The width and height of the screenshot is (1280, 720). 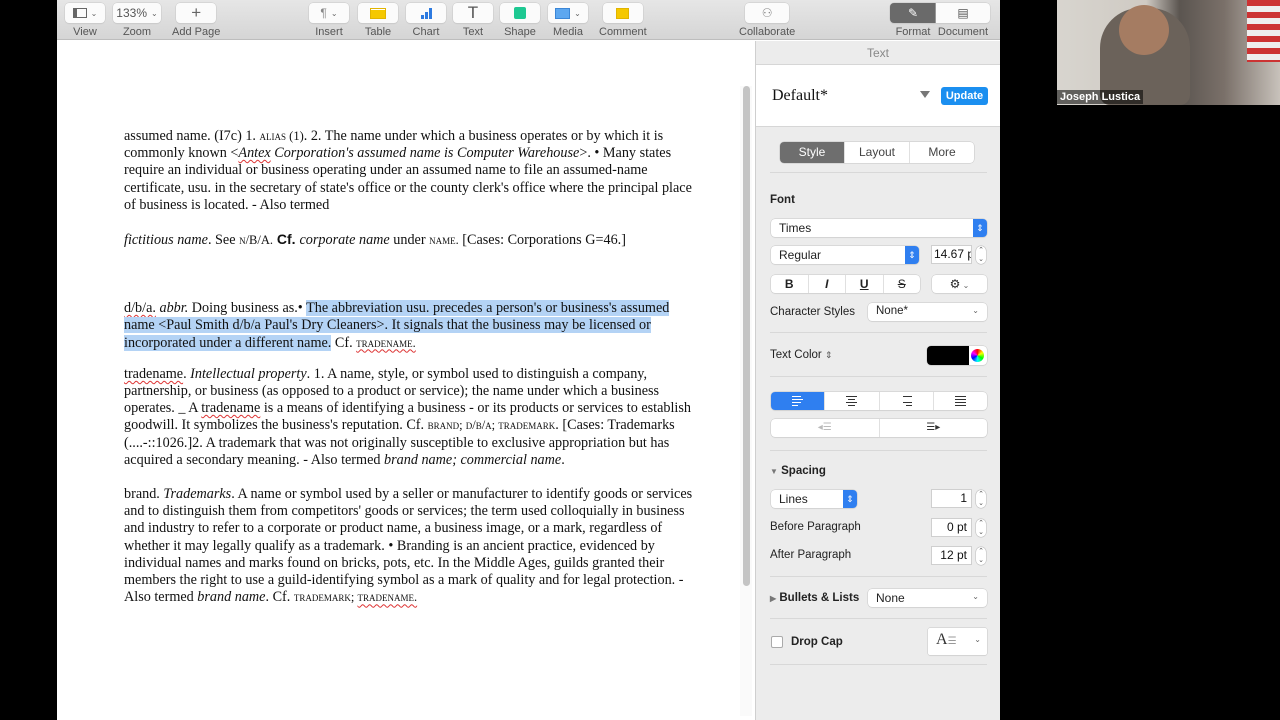 What do you see at coordinates (790, 284) in the screenshot?
I see `bold-button: B` at bounding box center [790, 284].